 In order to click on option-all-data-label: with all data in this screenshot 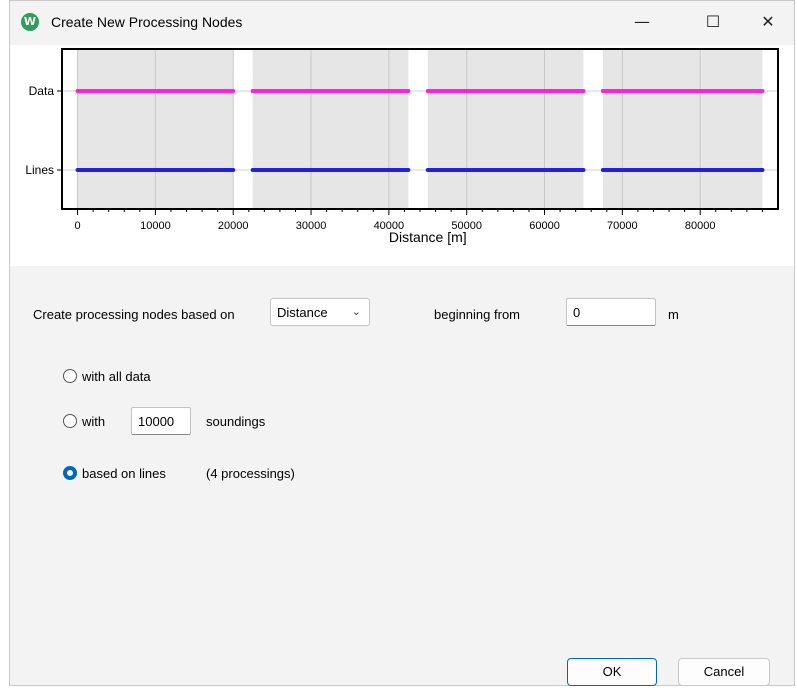, I will do `click(116, 376)`.